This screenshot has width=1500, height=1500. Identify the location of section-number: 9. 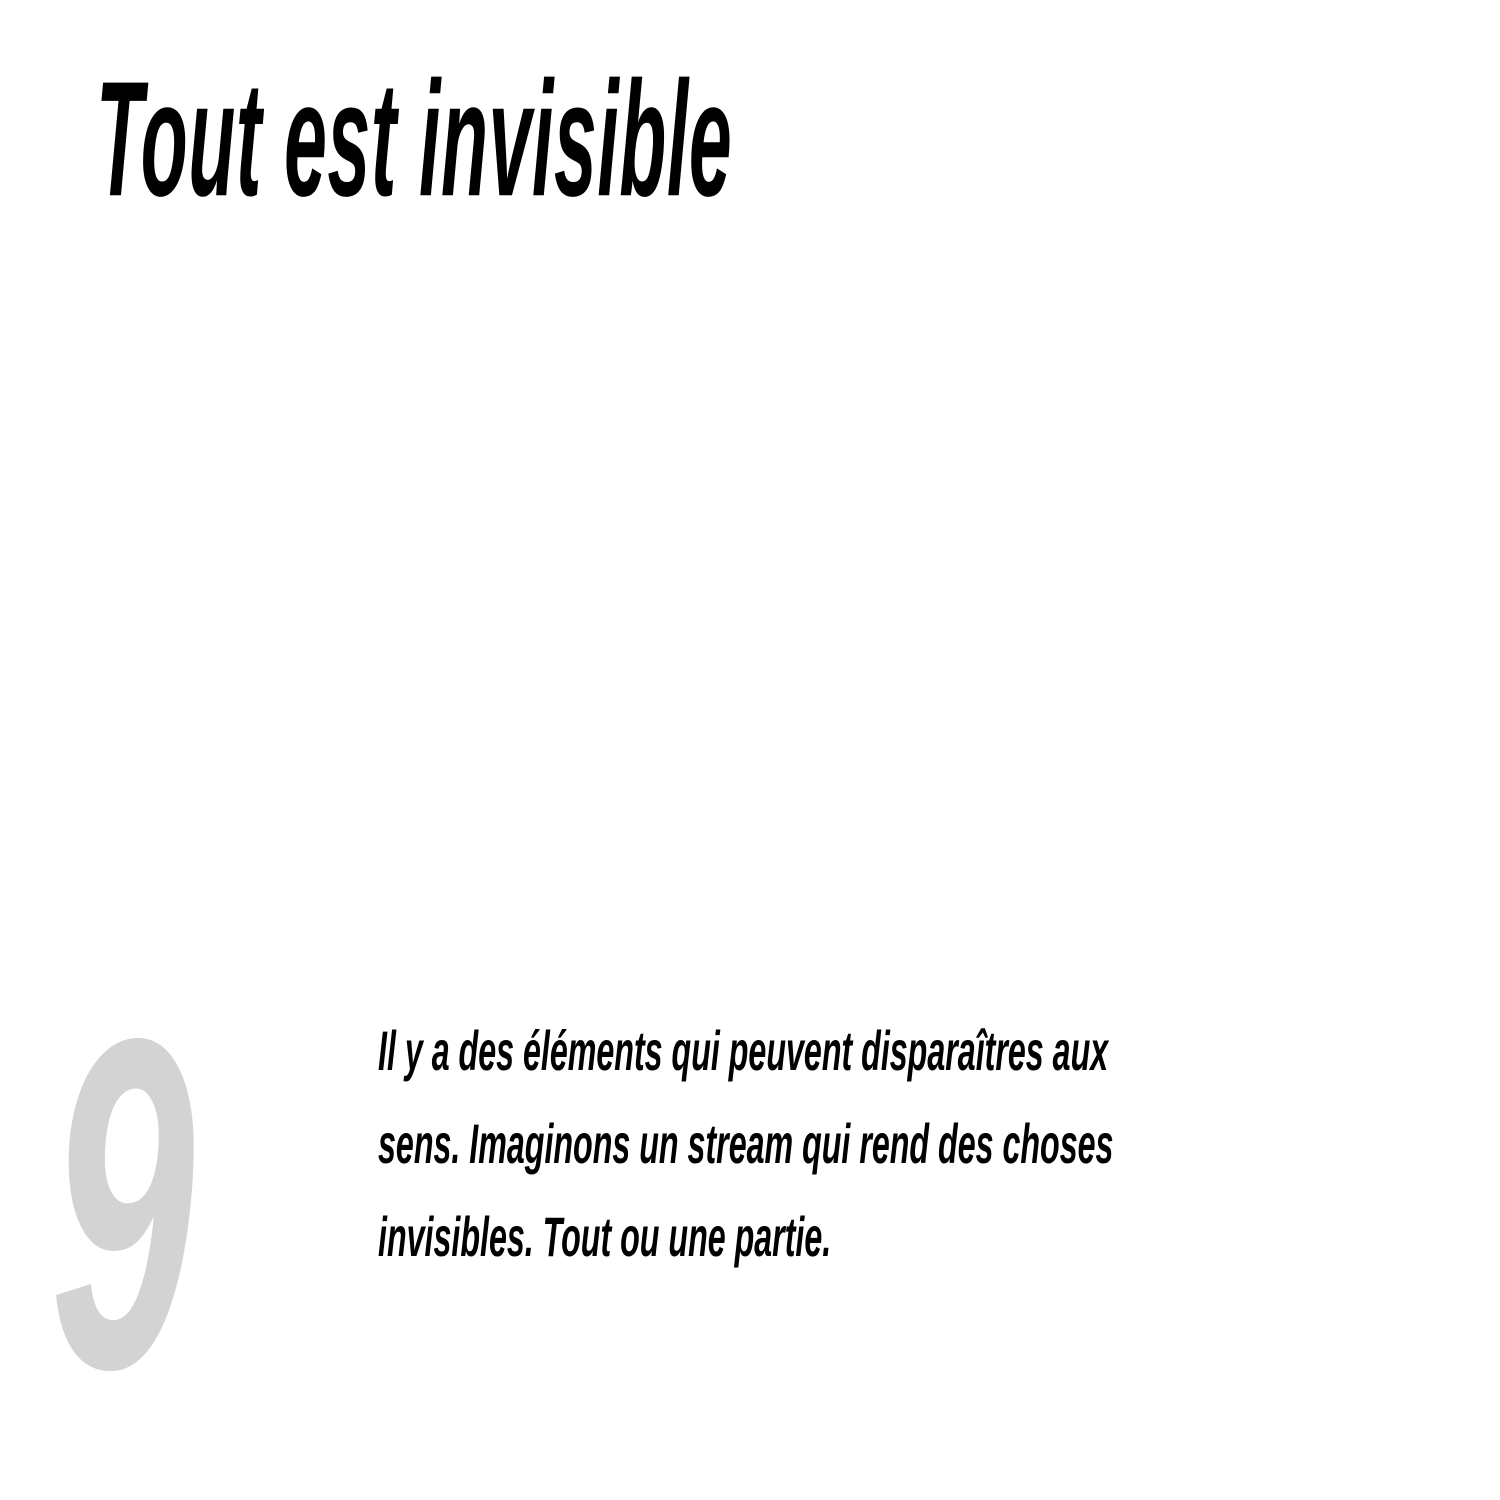
(122, 1205).